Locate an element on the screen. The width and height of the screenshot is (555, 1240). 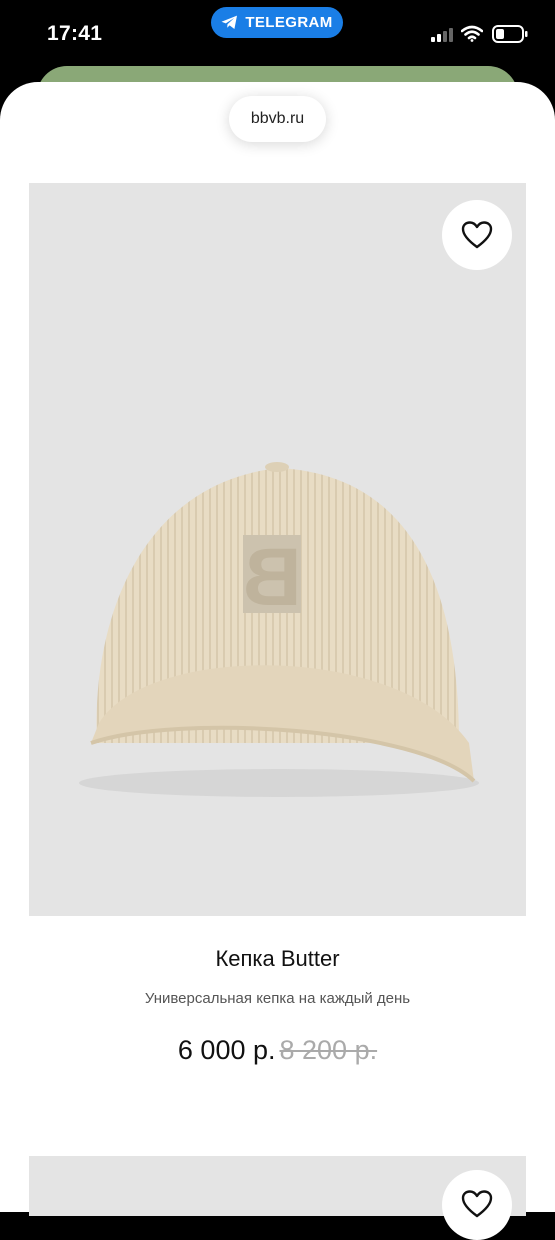
battery-icon is located at coordinates (510, 34).